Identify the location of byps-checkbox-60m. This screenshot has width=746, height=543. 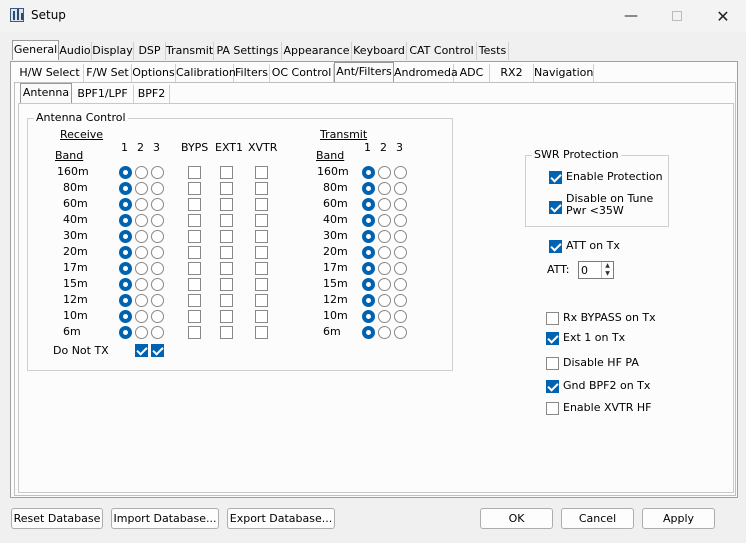
(194, 204).